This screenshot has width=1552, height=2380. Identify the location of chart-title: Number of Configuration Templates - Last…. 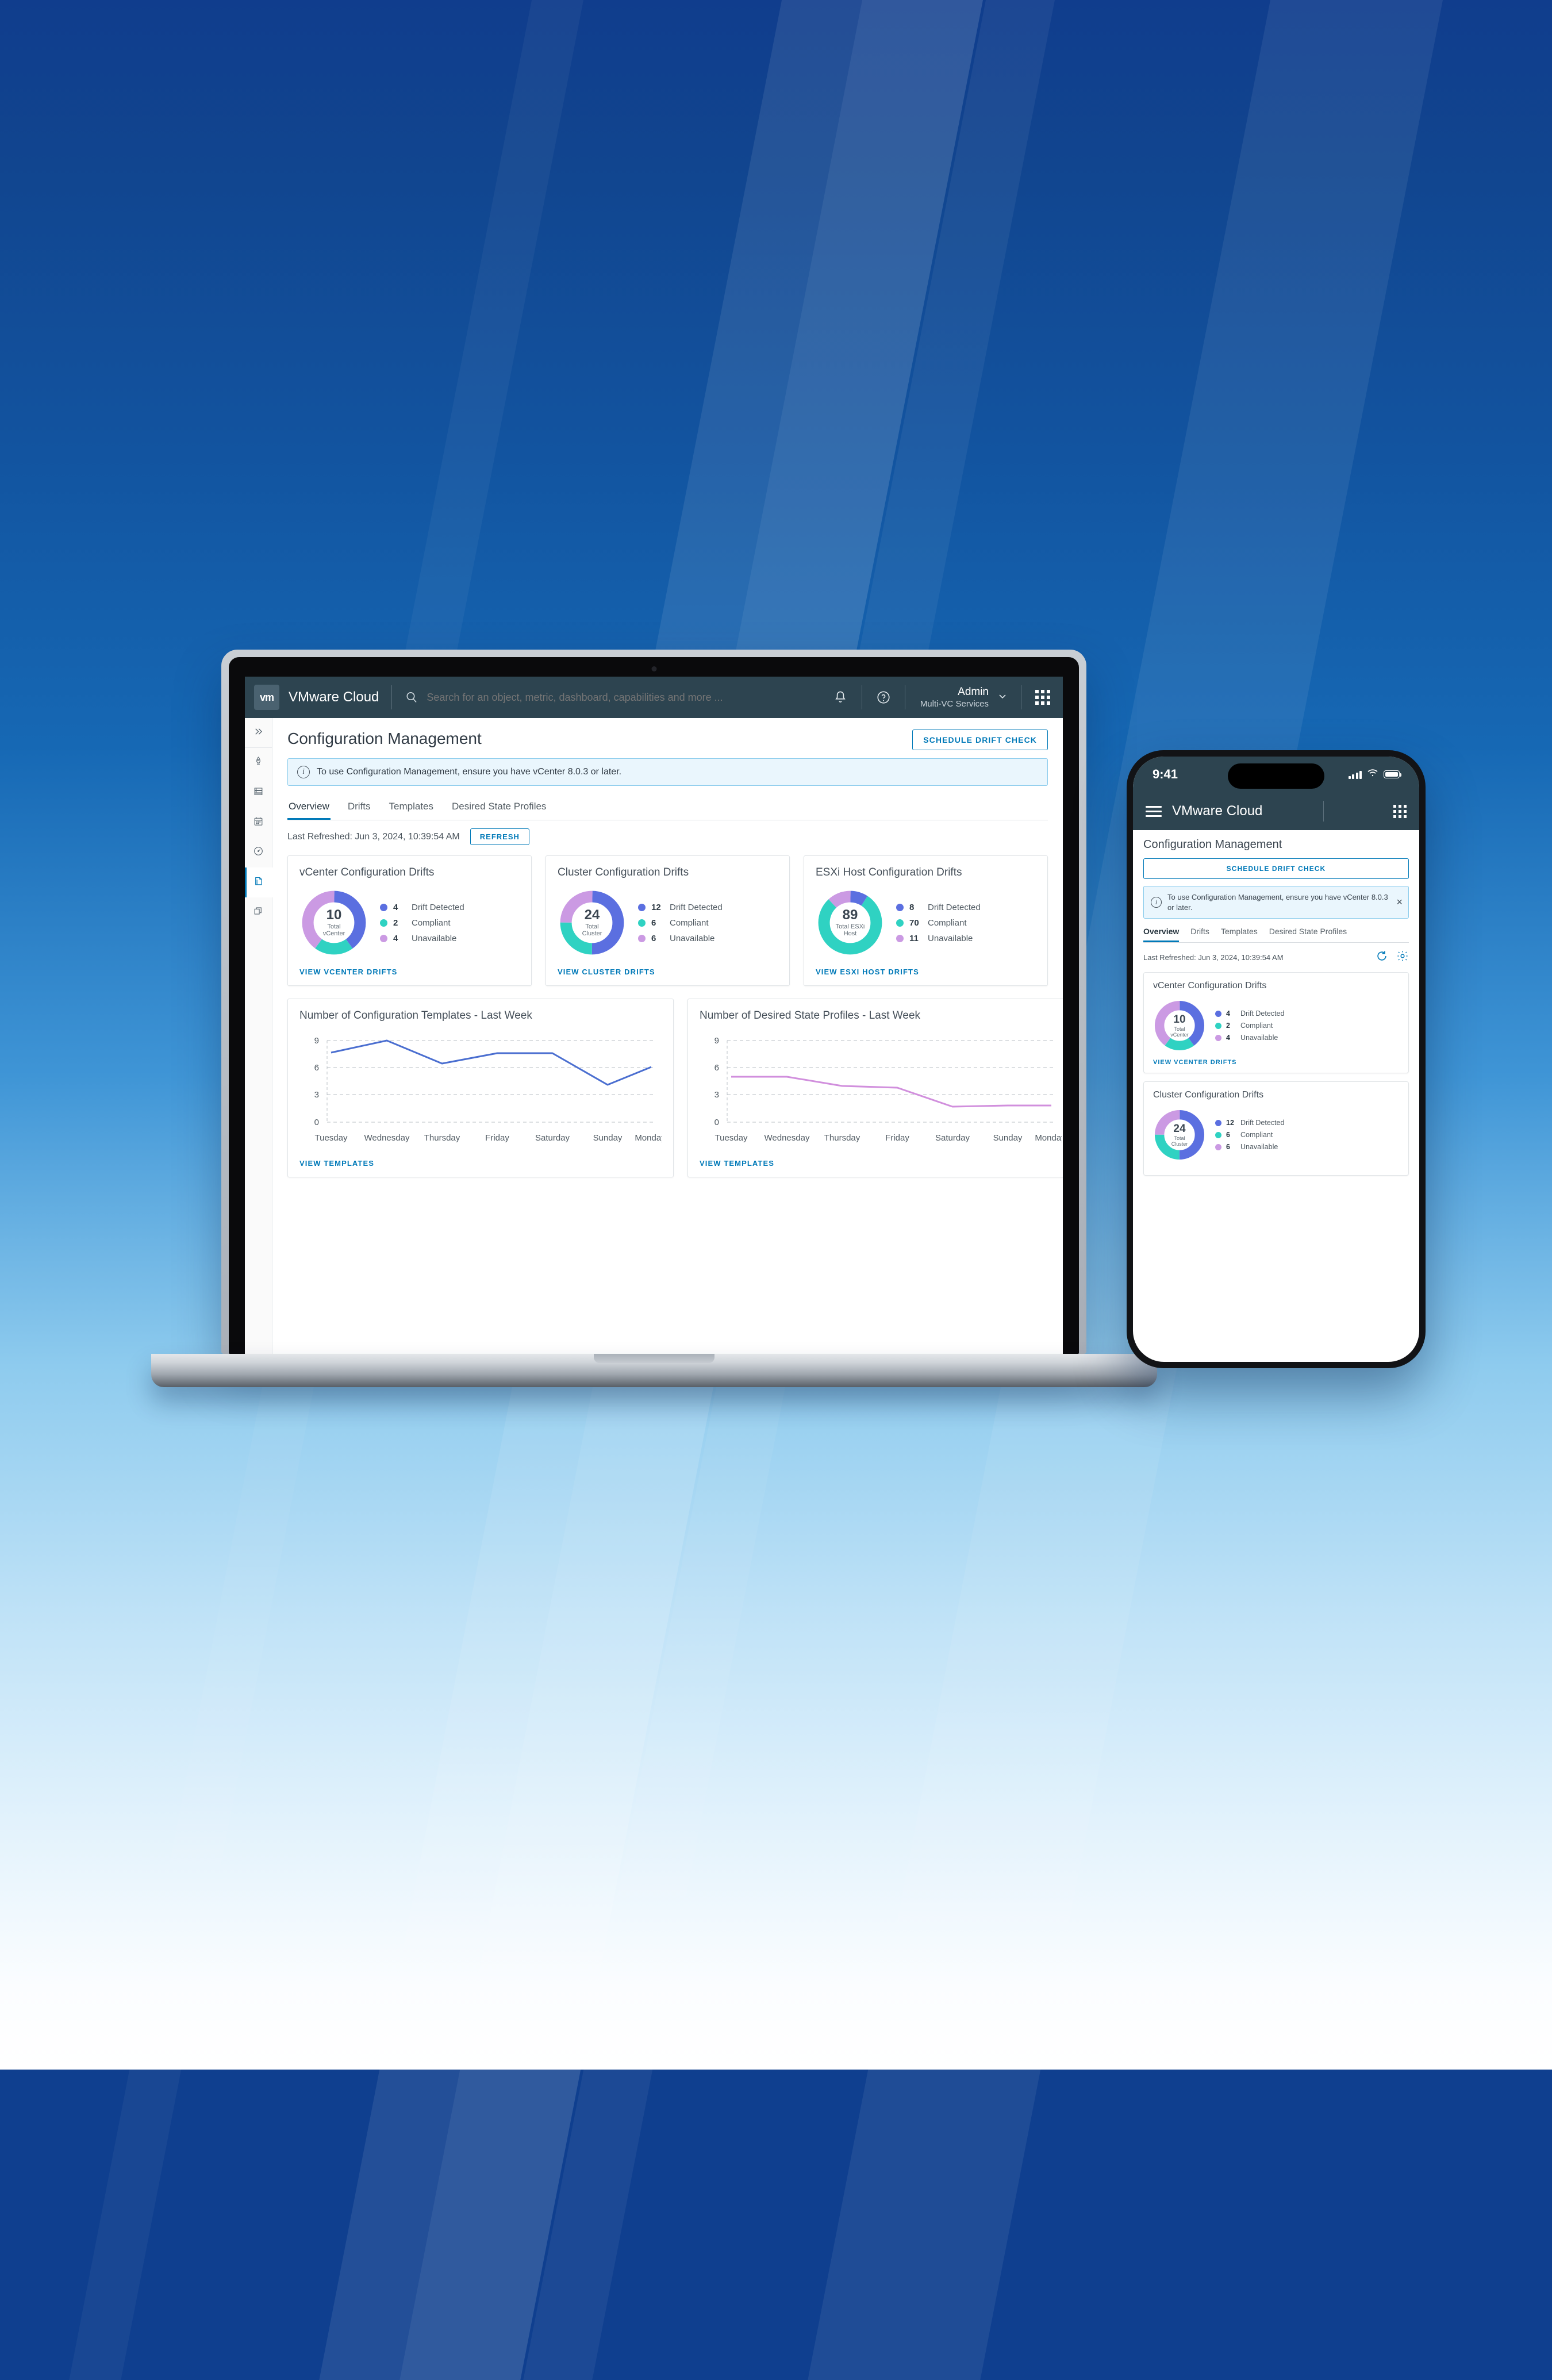
(415, 1016).